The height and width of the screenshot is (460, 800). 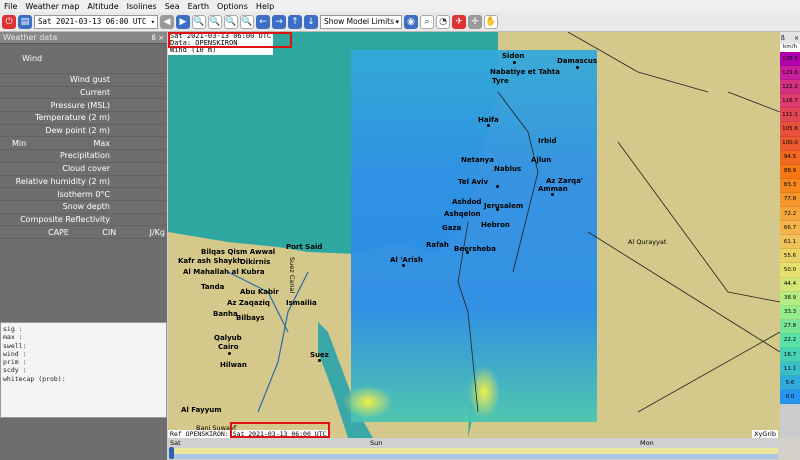 I want to click on legend-cell: 77.8, so click(x=790, y=200).